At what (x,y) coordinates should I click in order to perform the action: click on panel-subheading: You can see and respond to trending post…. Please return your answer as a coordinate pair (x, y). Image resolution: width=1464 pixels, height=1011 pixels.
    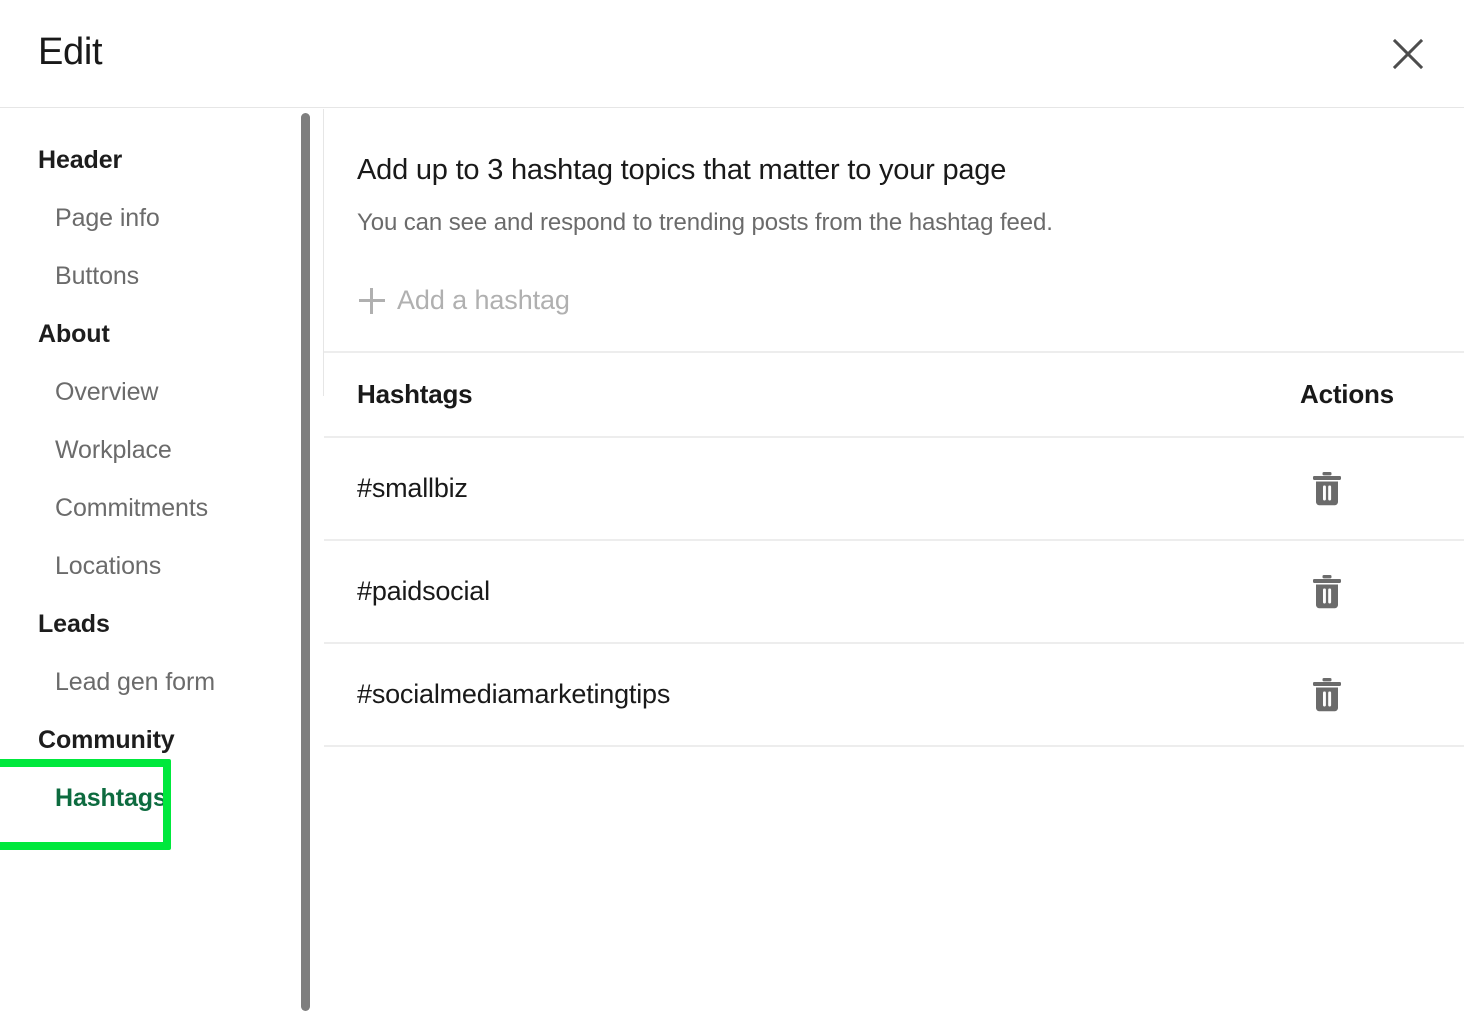
    Looking at the image, I should click on (705, 222).